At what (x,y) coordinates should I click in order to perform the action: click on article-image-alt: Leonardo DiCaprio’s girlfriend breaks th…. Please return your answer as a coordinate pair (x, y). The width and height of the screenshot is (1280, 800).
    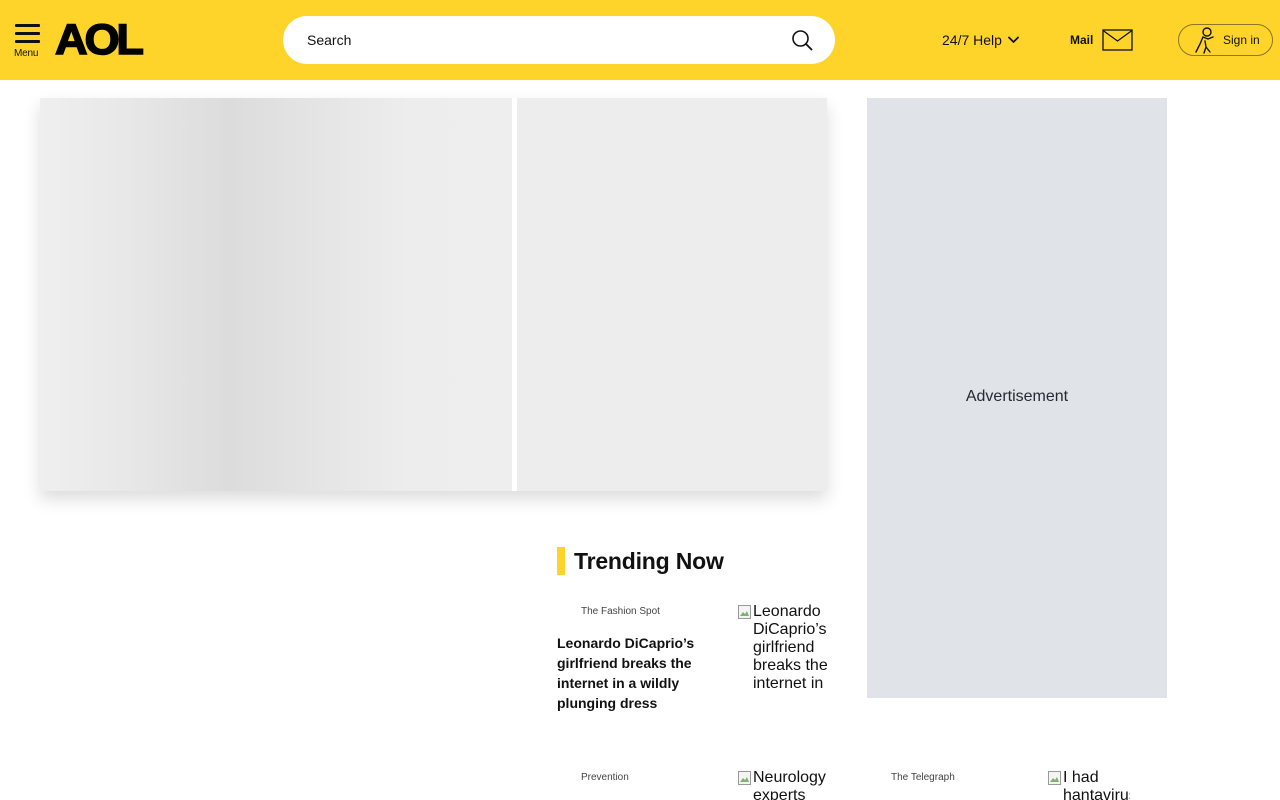
    Looking at the image, I should click on (790, 647).